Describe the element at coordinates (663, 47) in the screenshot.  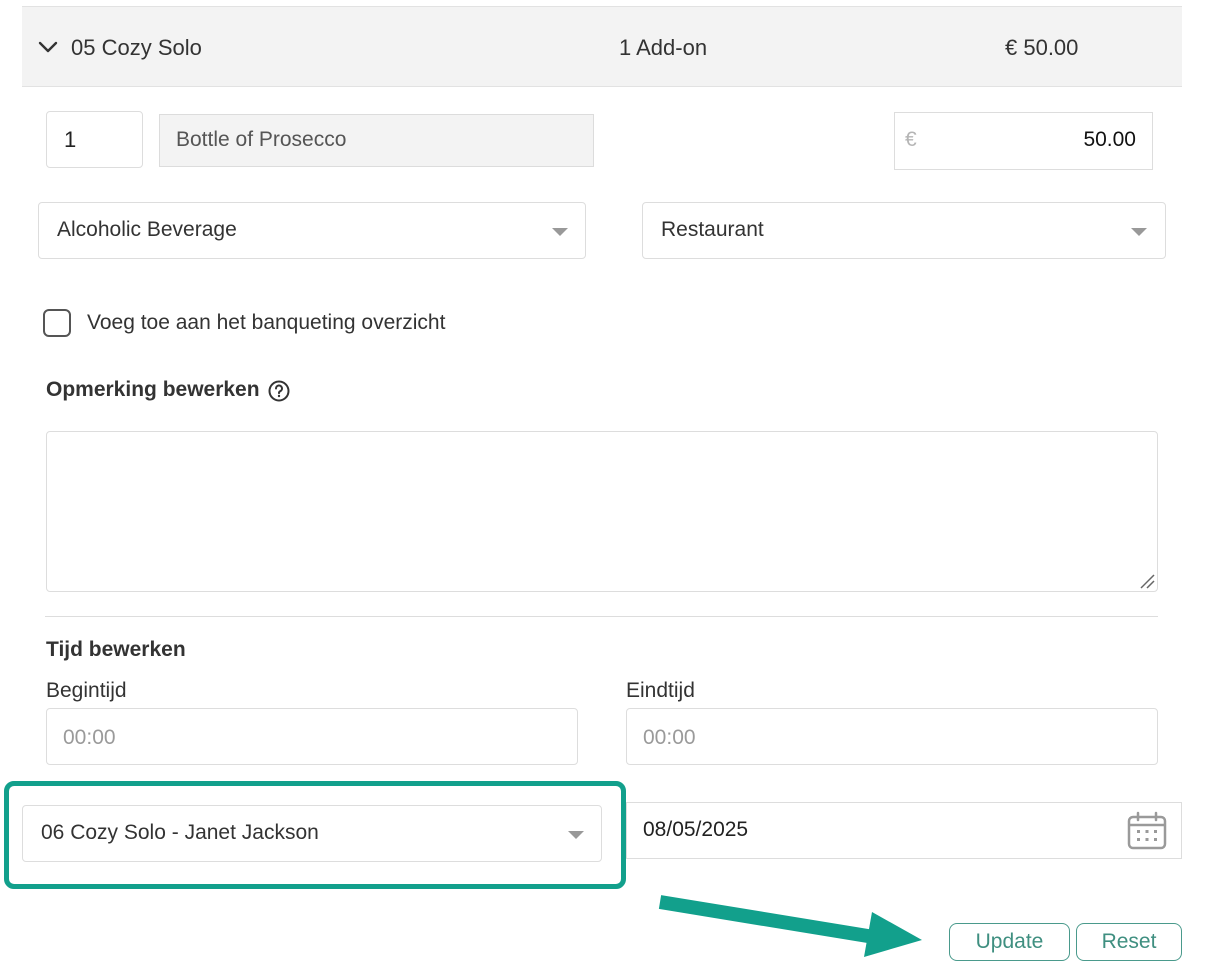
I see `line-item-addon-count: 1 Add-on` at that location.